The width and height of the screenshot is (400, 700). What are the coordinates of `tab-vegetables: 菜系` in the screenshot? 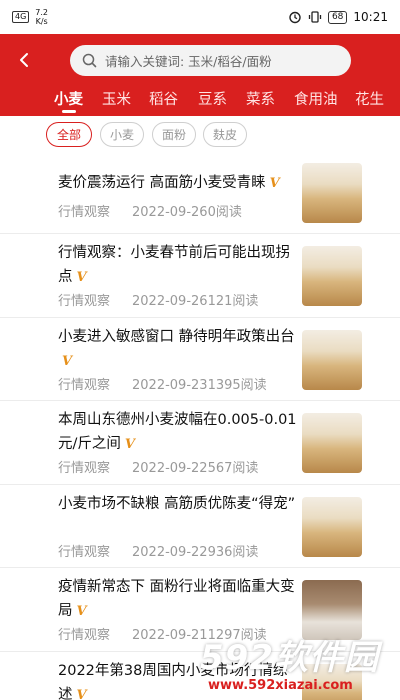 It's located at (260, 98).